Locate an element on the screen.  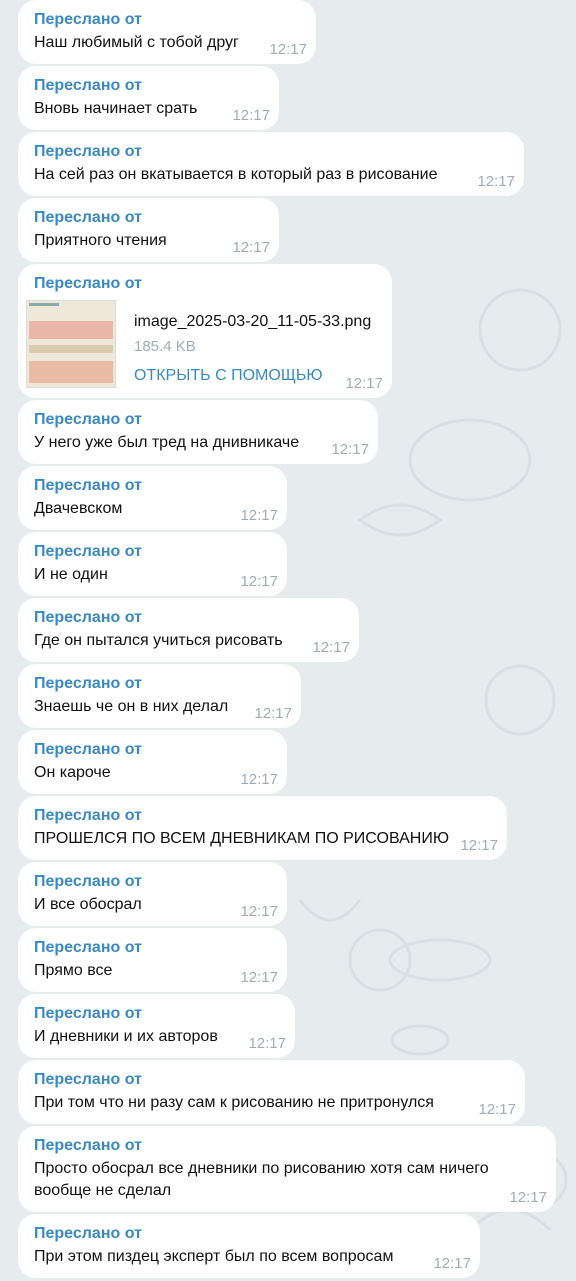
message-text: И все обосрал is located at coordinates (88, 904).